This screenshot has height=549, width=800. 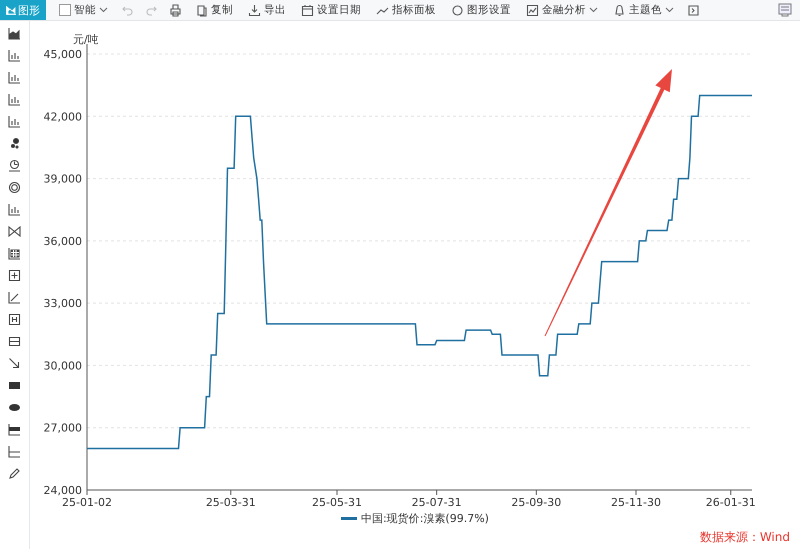 I want to click on toolbar-button: 图形设置, so click(x=481, y=10).